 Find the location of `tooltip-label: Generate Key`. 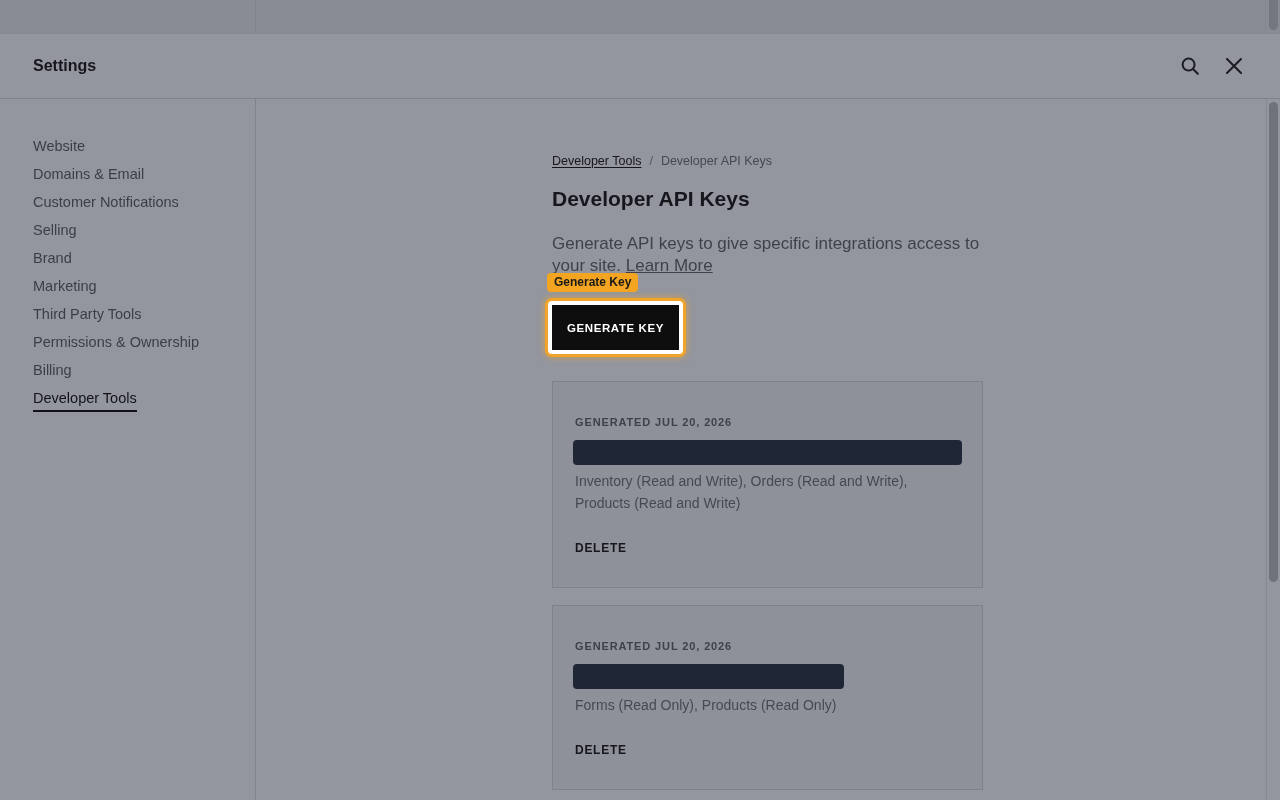

tooltip-label: Generate Key is located at coordinates (593, 282).